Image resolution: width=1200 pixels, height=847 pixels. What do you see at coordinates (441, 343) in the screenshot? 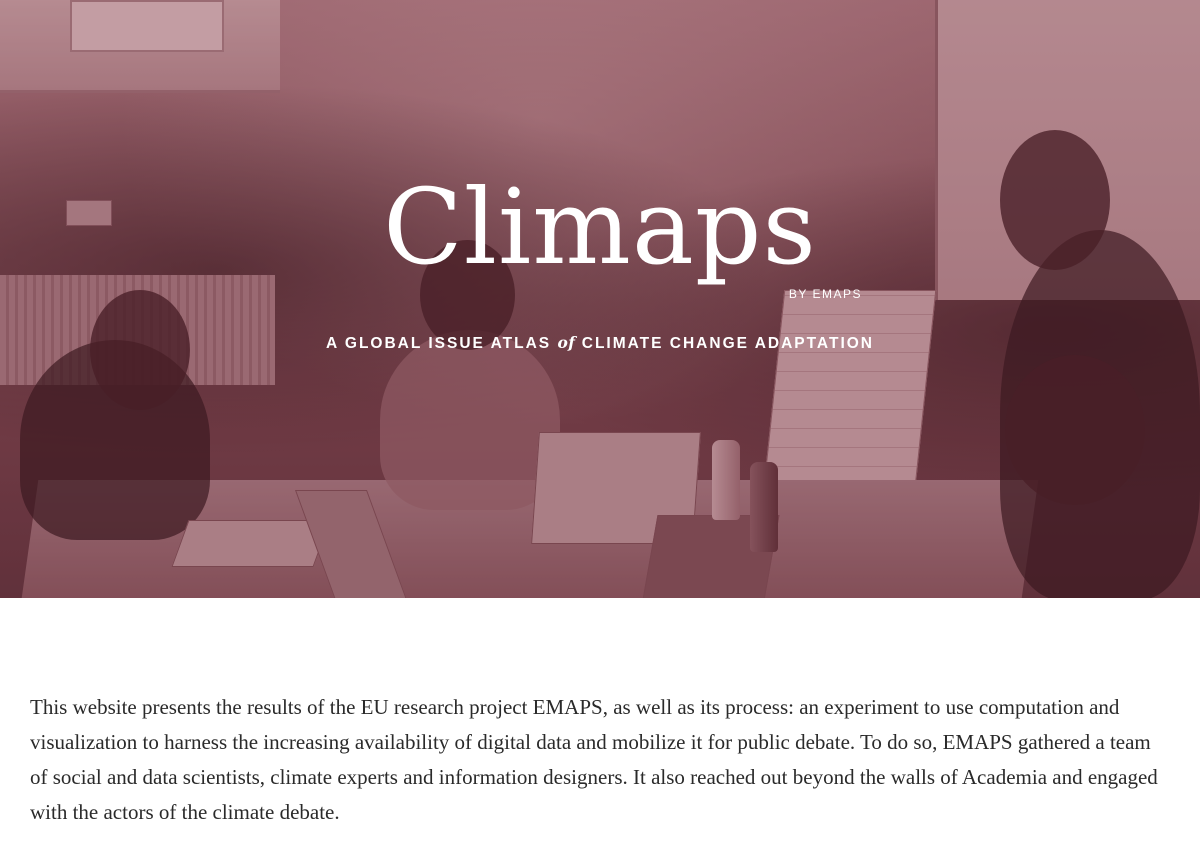
I see `tagline-part-1: A GLOBAL ISSUE ATLAS` at bounding box center [441, 343].